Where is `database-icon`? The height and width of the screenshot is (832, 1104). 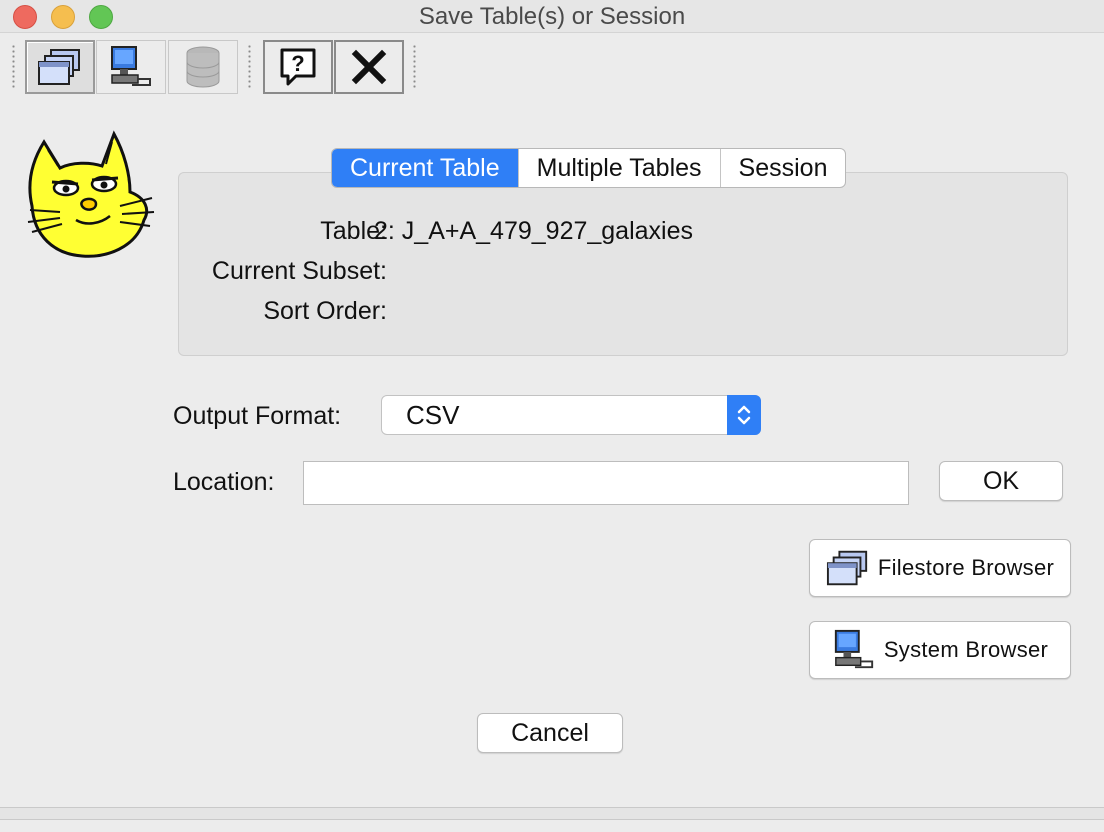
database-icon is located at coordinates (203, 67).